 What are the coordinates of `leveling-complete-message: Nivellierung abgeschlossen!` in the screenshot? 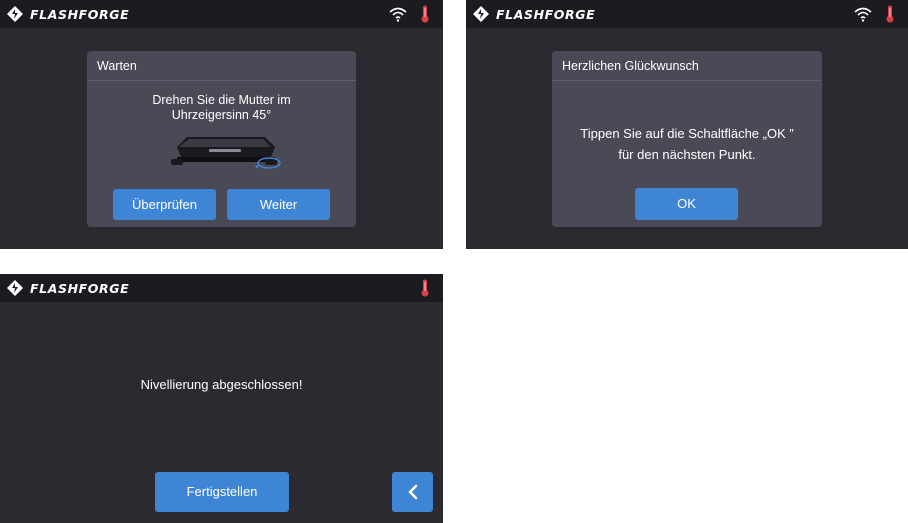 It's located at (221, 384).